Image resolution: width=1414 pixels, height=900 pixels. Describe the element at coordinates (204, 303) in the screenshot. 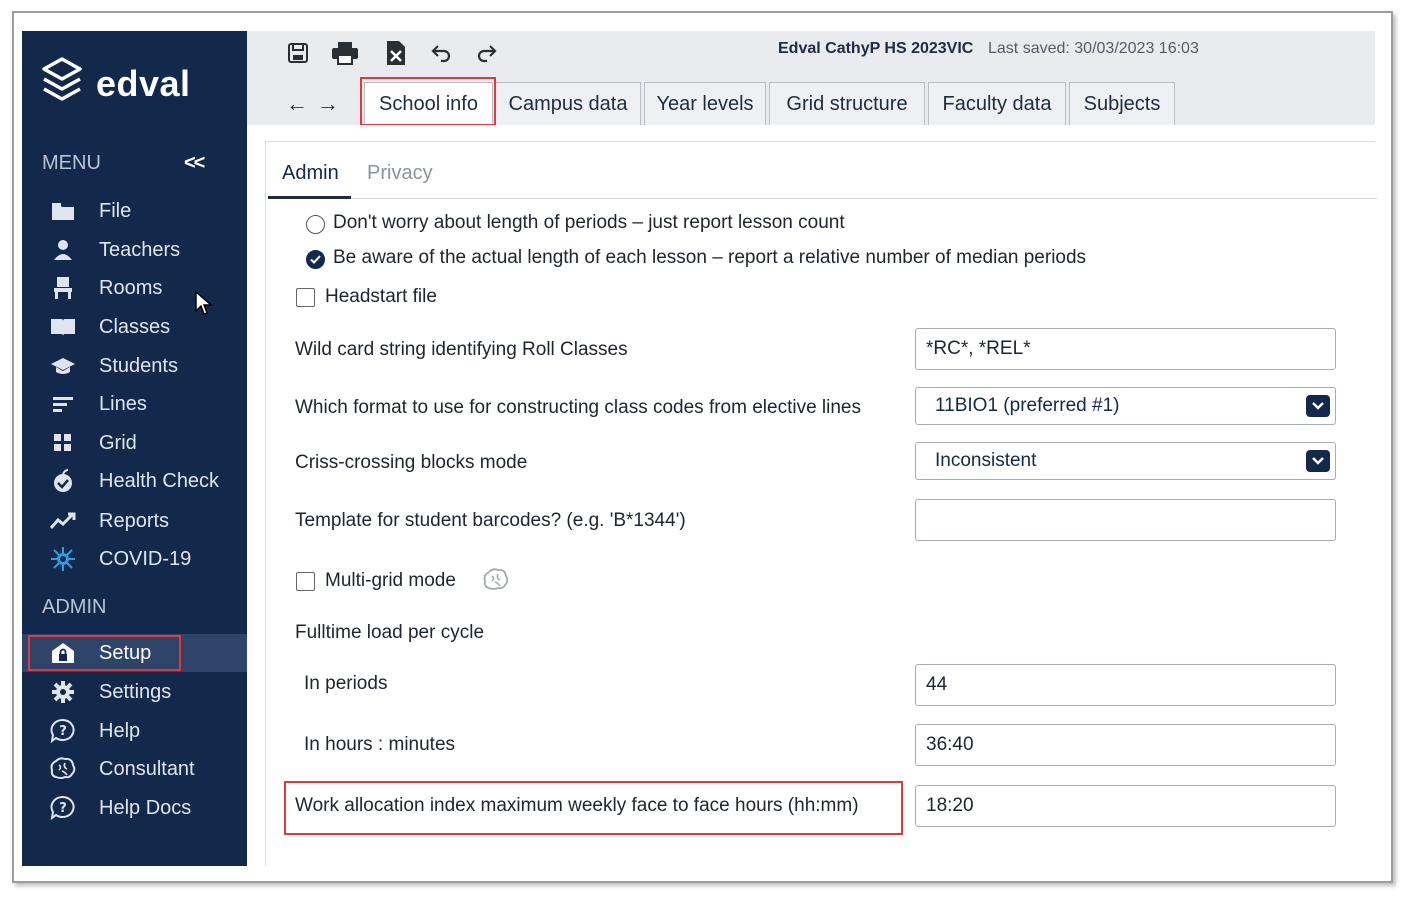

I see `mouse-cursor-icon` at that location.